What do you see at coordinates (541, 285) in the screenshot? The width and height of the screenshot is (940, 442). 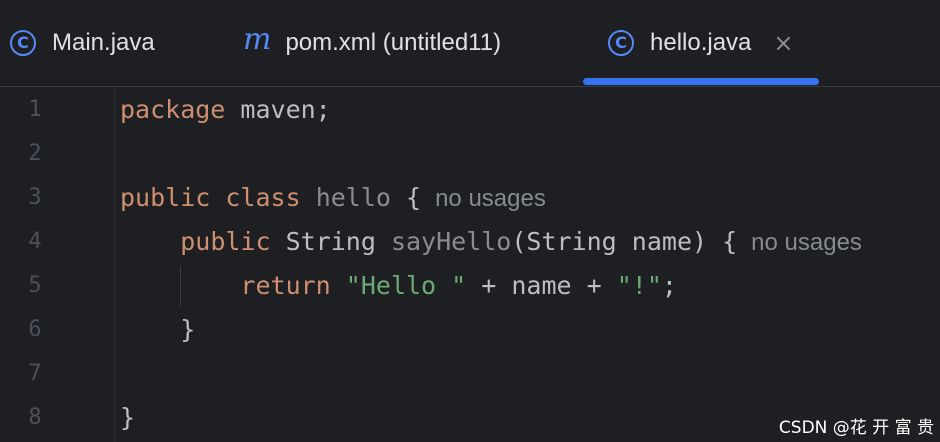 I see `expression: + name +` at bounding box center [541, 285].